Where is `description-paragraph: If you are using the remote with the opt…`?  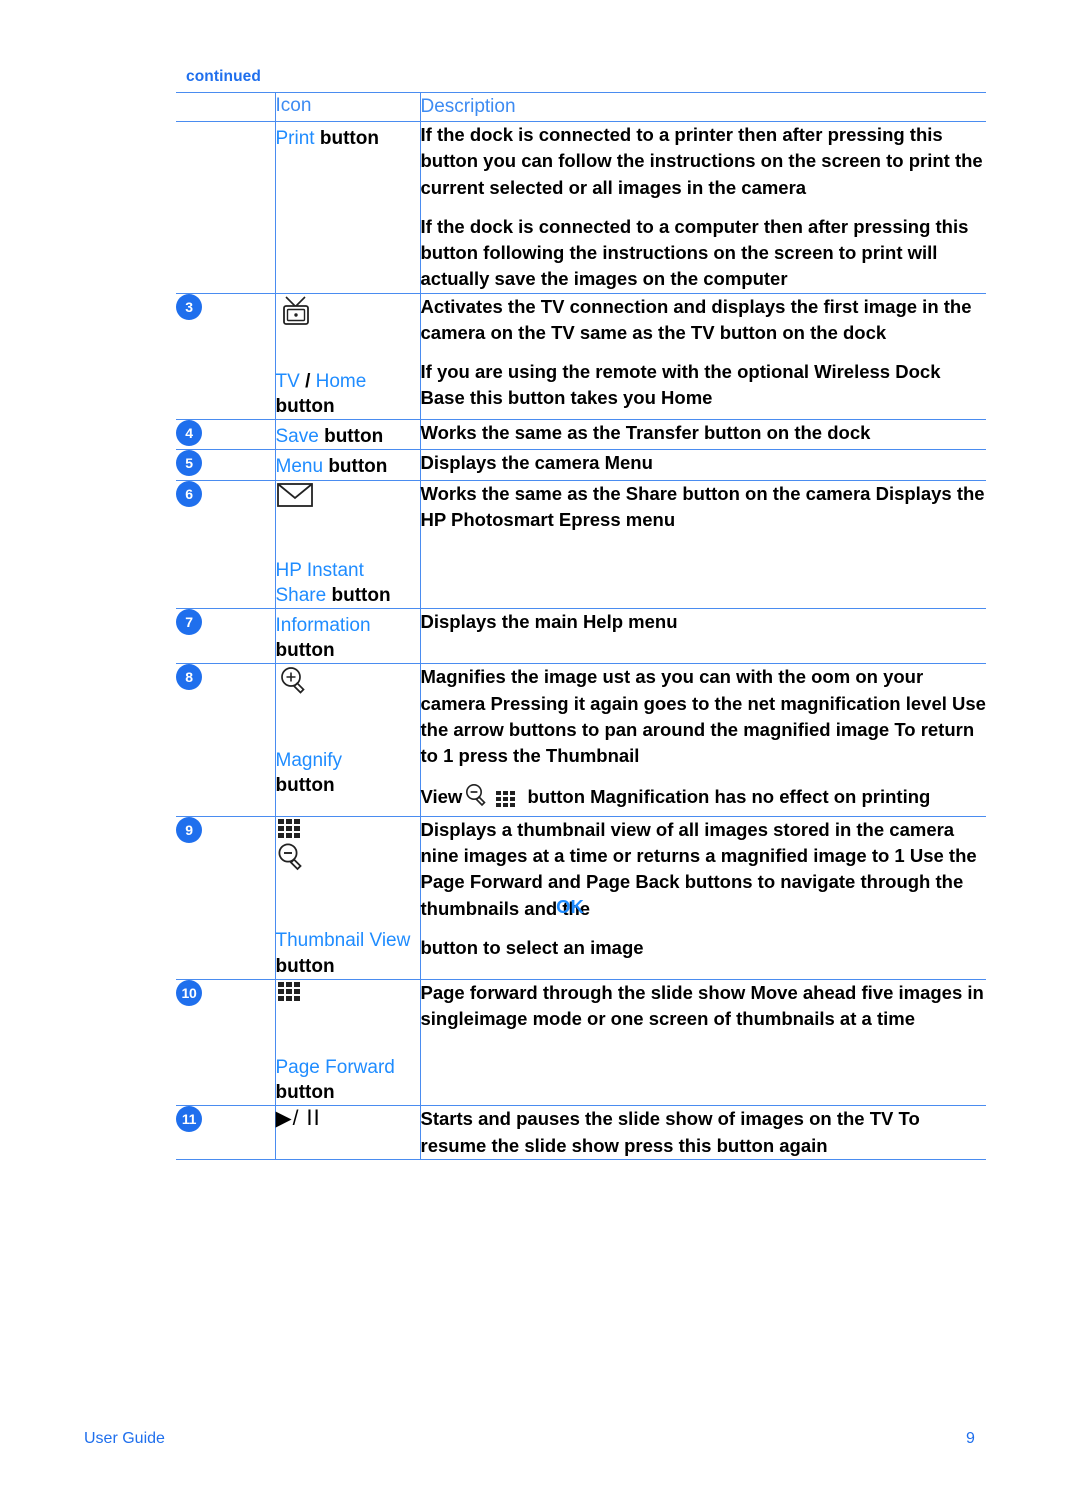 description-paragraph: If you are using the remote with the opt… is located at coordinates (680, 385).